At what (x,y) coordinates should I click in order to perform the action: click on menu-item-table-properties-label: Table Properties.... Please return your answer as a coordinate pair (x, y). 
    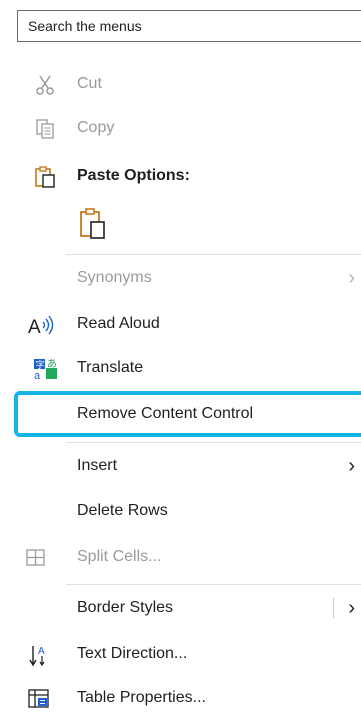
    Looking at the image, I should click on (141, 697).